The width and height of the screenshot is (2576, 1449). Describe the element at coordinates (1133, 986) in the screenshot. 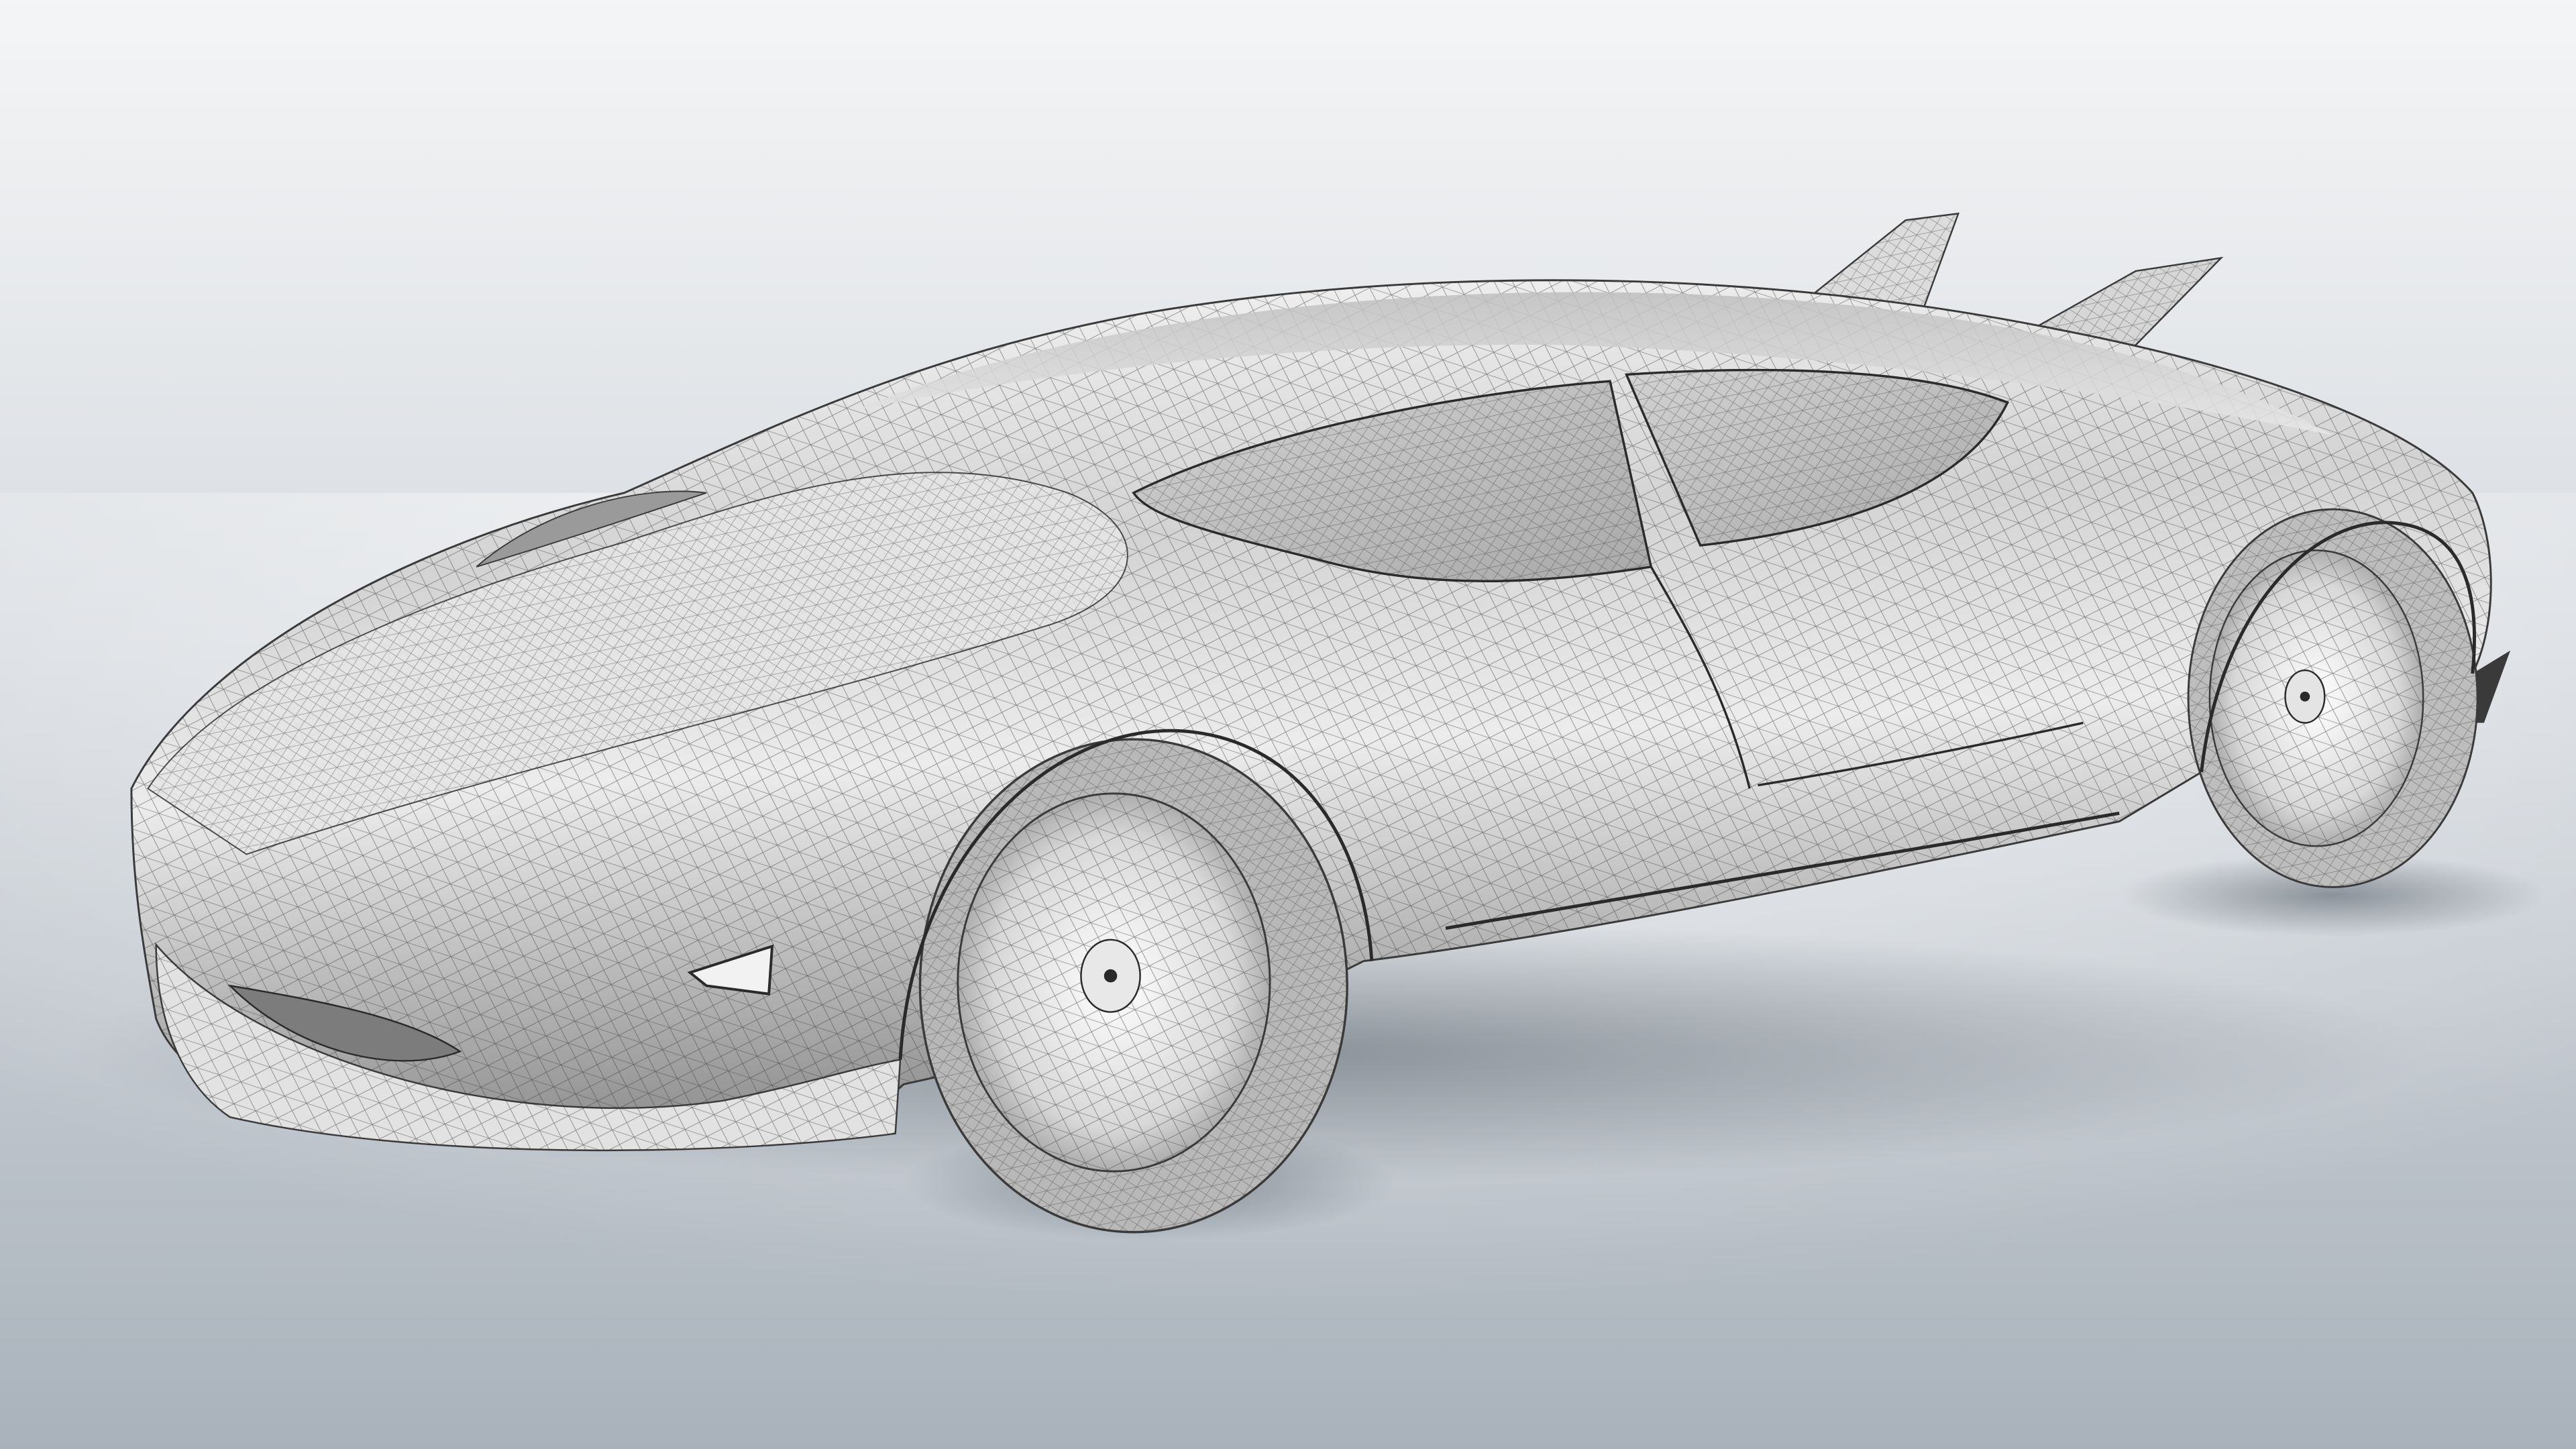

I see `front-wheel` at that location.